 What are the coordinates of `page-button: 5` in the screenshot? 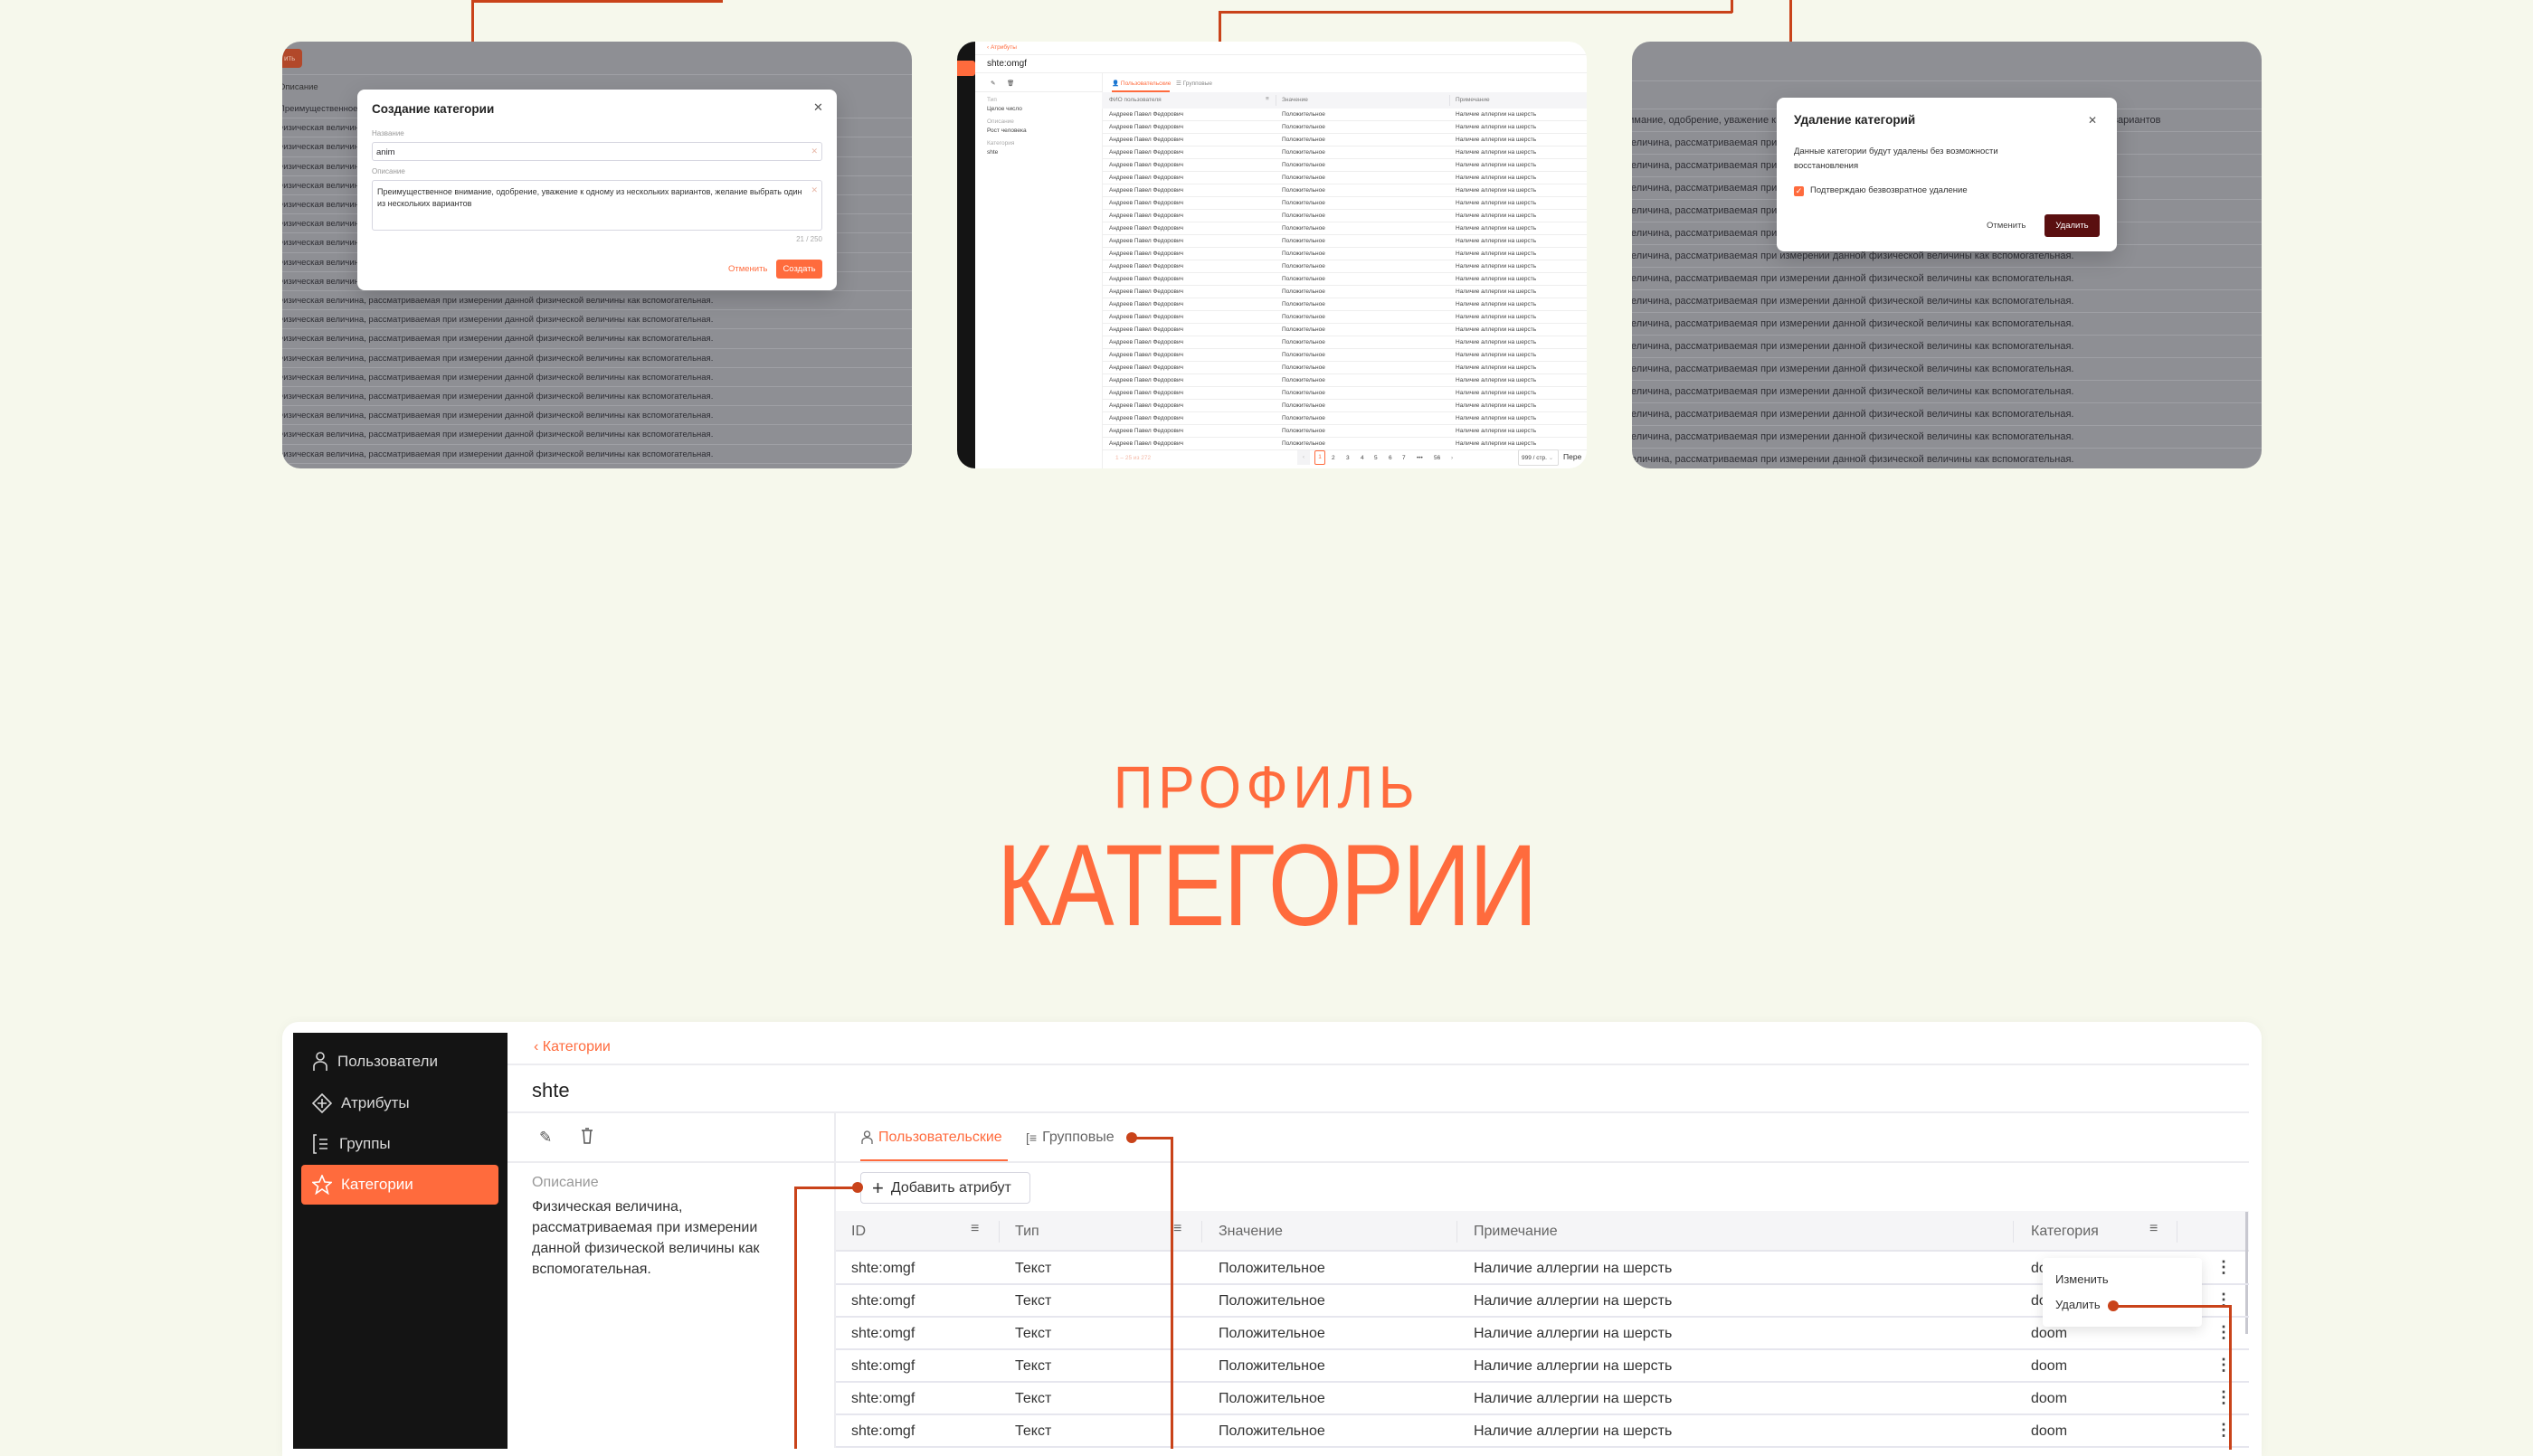 It's located at (1376, 458).